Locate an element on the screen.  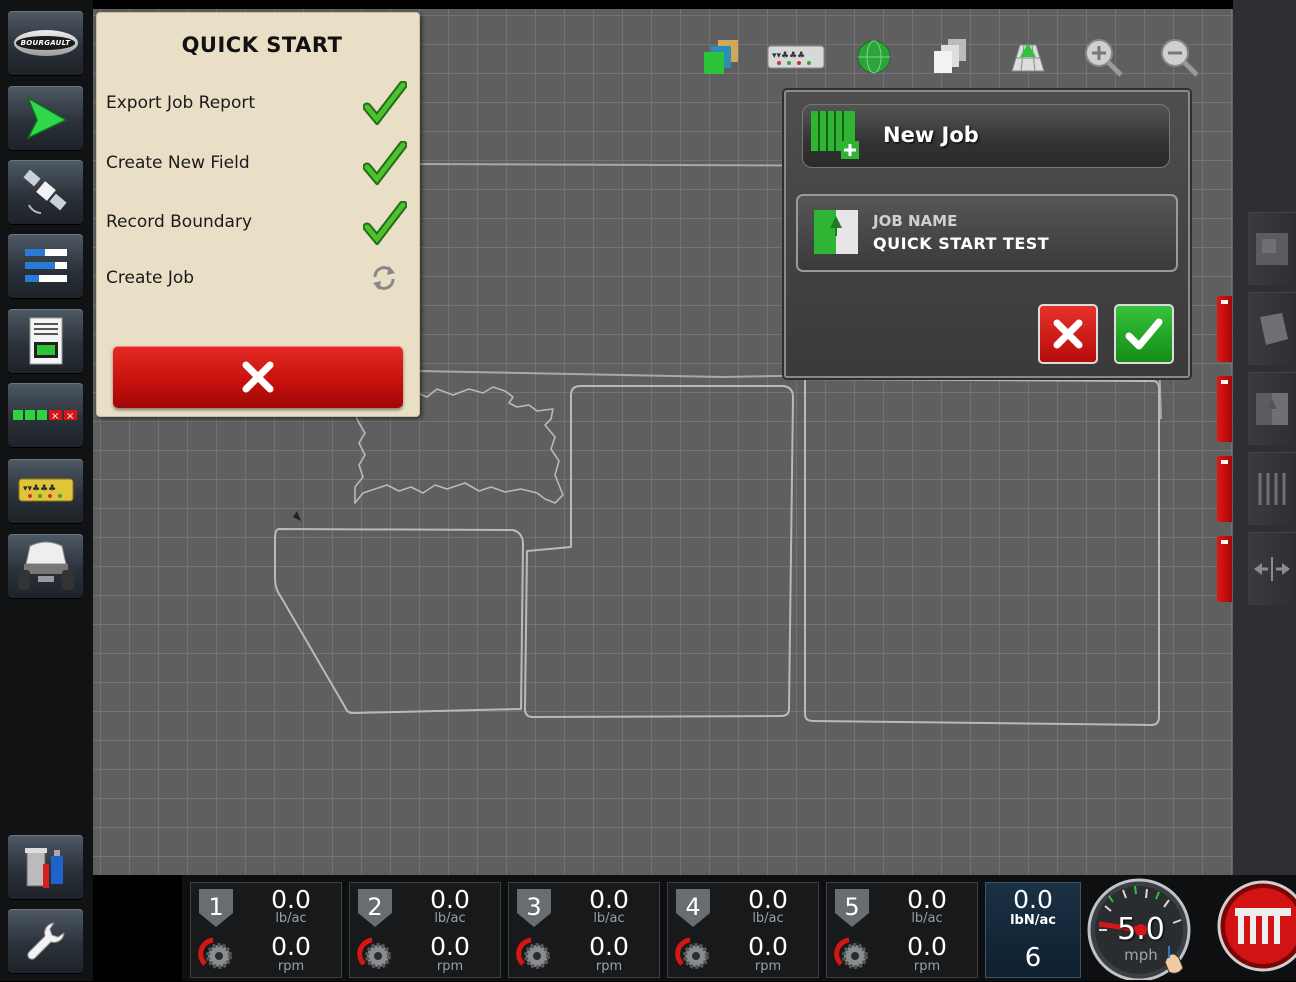
speedometer: 5.0 mph is located at coordinates (1139, 928).